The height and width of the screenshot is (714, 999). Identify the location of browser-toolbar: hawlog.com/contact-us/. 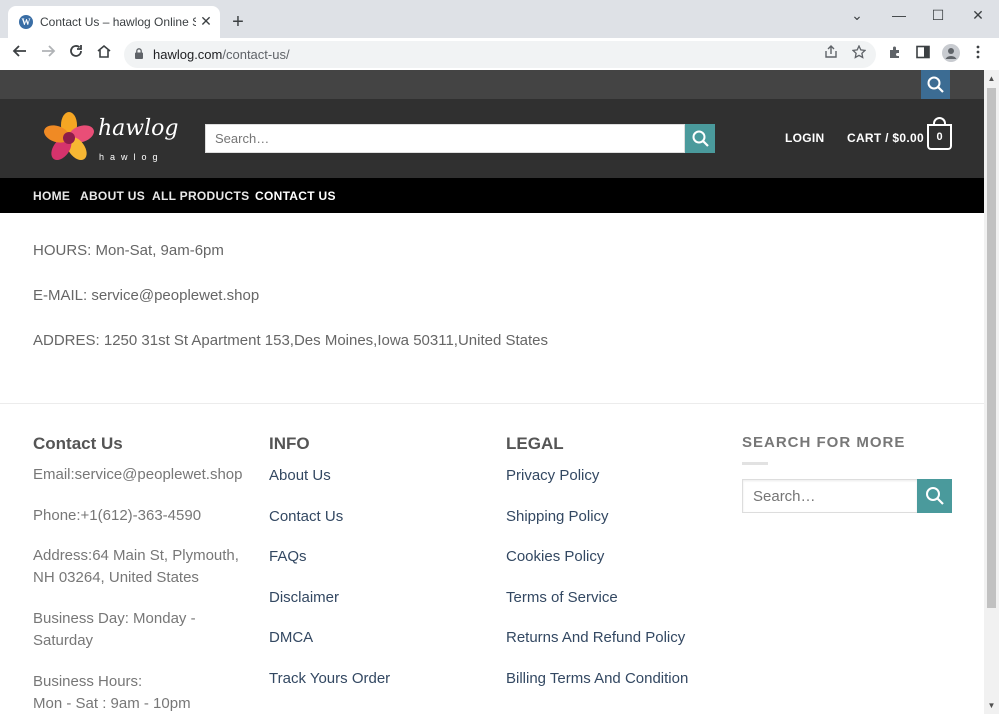
(499, 54).